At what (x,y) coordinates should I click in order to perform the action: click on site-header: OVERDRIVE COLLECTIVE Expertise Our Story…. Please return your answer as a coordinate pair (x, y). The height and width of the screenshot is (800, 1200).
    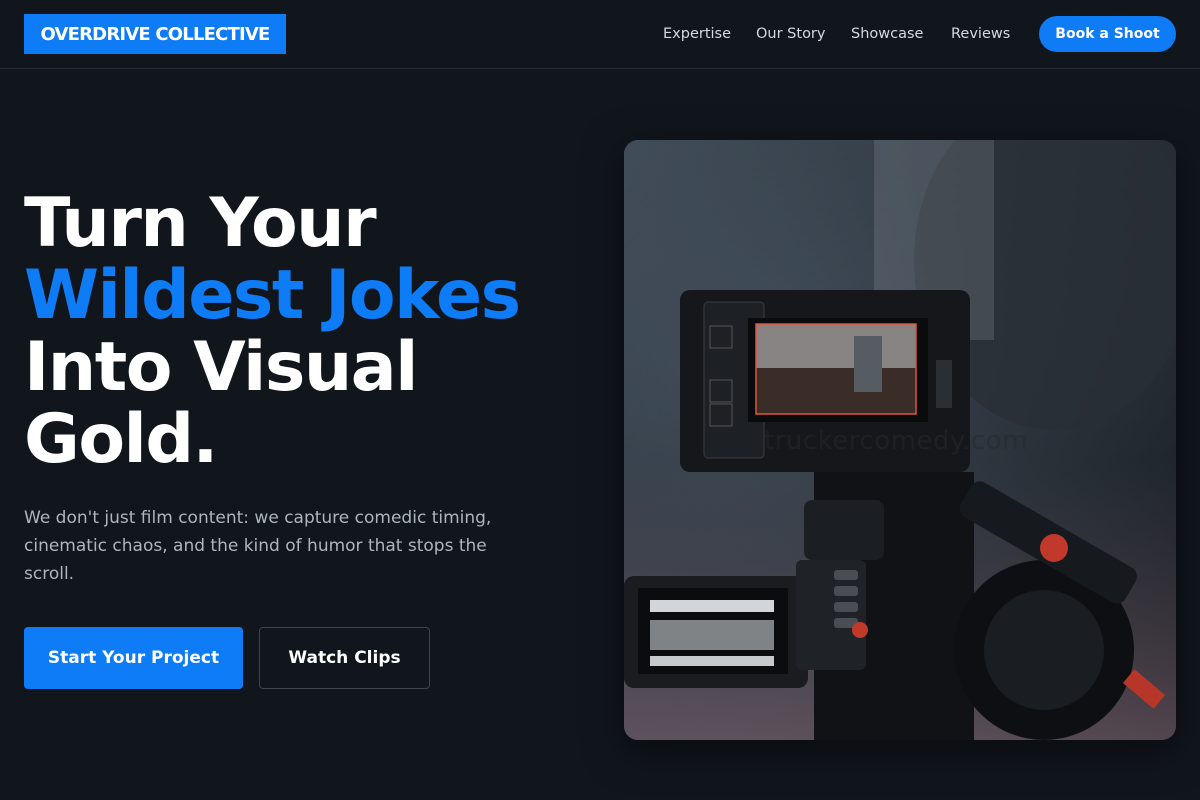
    Looking at the image, I should click on (600, 34).